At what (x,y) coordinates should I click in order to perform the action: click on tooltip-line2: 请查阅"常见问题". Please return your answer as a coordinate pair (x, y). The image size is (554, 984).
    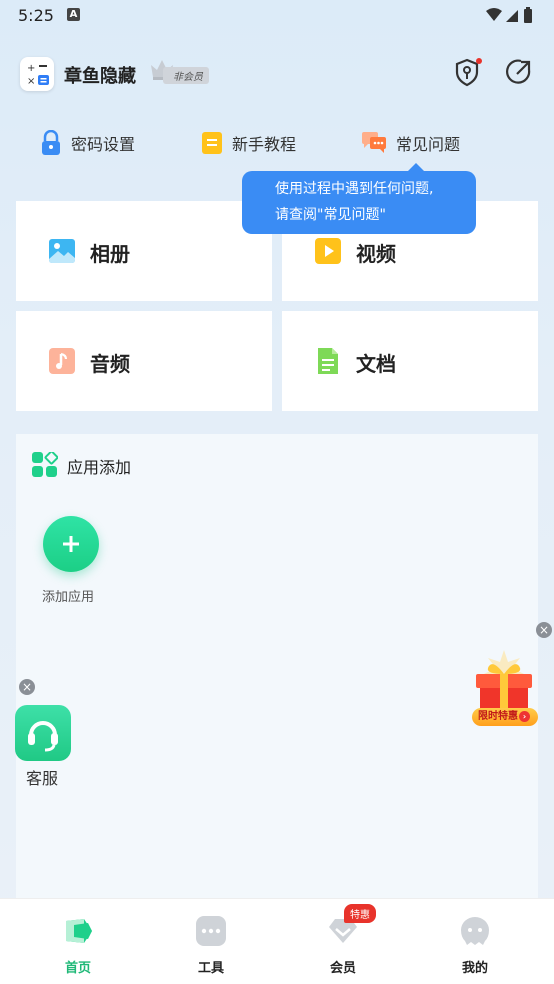
    Looking at the image, I should click on (330, 215).